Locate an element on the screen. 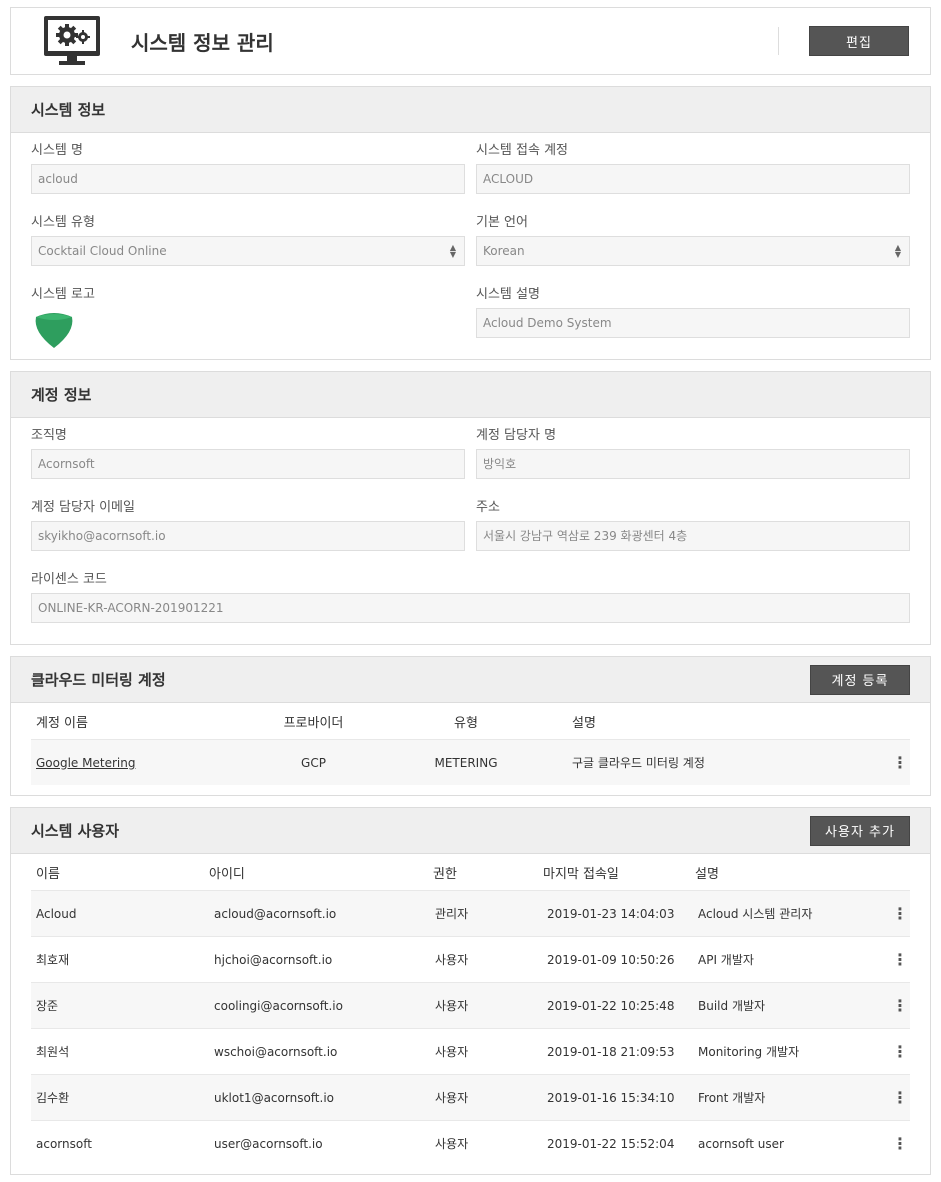  column-header: 이름 is located at coordinates (48, 874).